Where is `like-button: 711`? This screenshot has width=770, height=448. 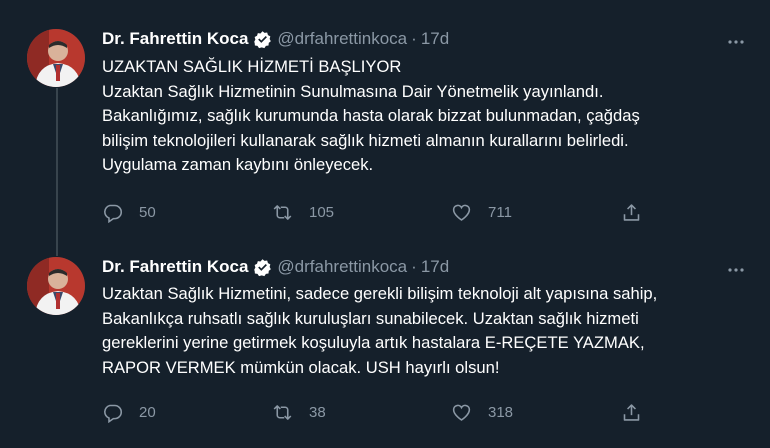
like-button: 711 is located at coordinates (481, 212).